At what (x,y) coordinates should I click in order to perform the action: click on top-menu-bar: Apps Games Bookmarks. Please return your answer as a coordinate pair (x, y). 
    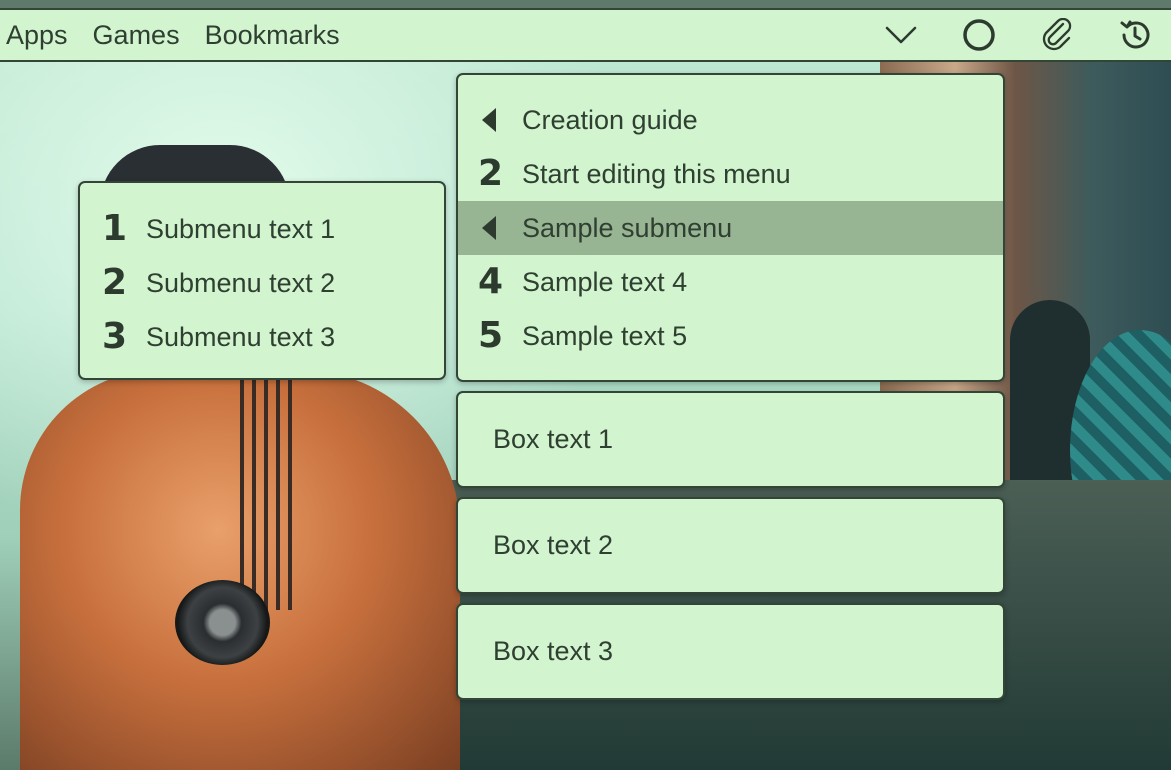
    Looking at the image, I should click on (585, 35).